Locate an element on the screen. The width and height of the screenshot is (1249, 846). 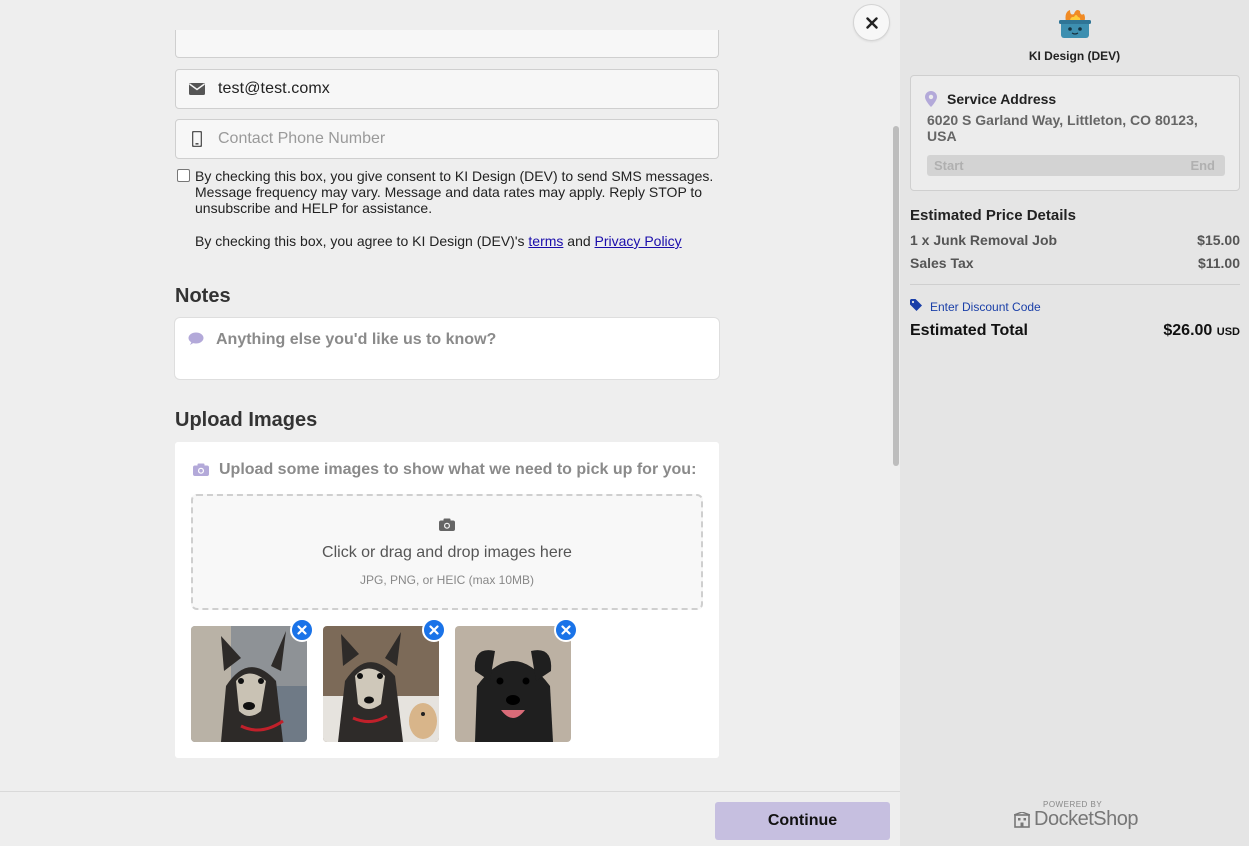
close-button is located at coordinates (871, 22).